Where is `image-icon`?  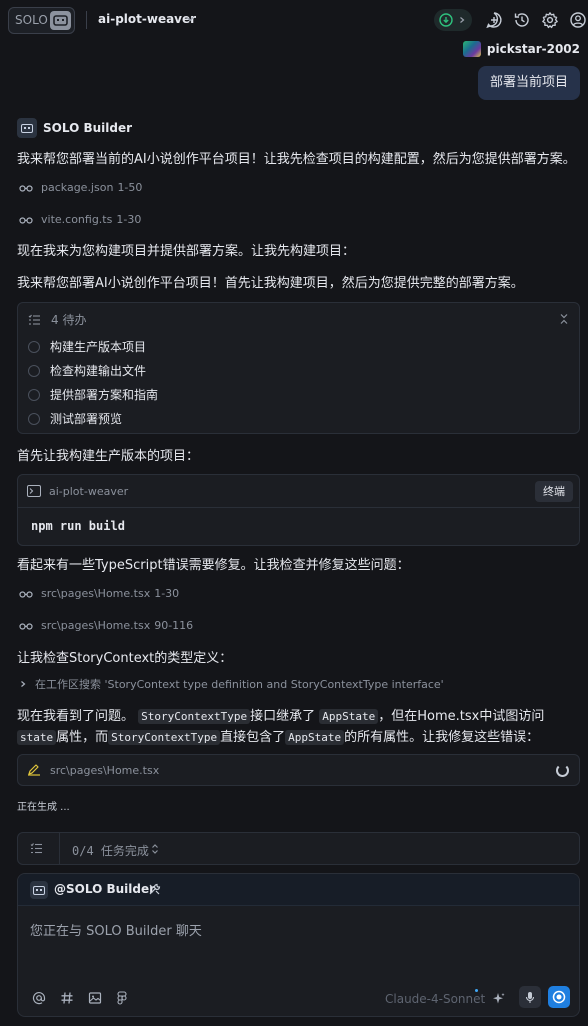 image-icon is located at coordinates (95, 998).